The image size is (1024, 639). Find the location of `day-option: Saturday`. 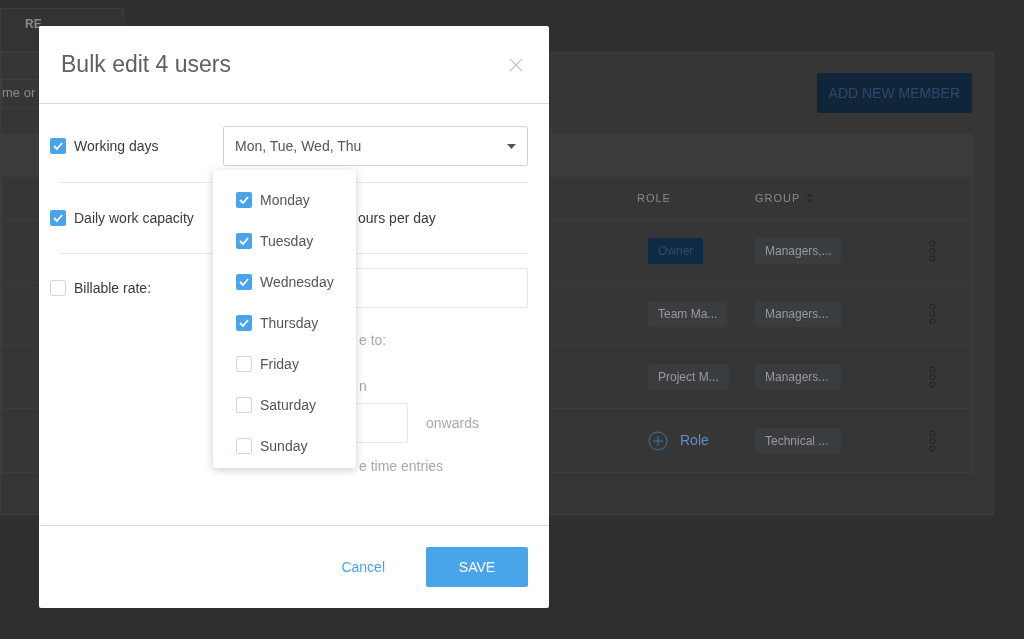

day-option: Saturday is located at coordinates (284, 405).